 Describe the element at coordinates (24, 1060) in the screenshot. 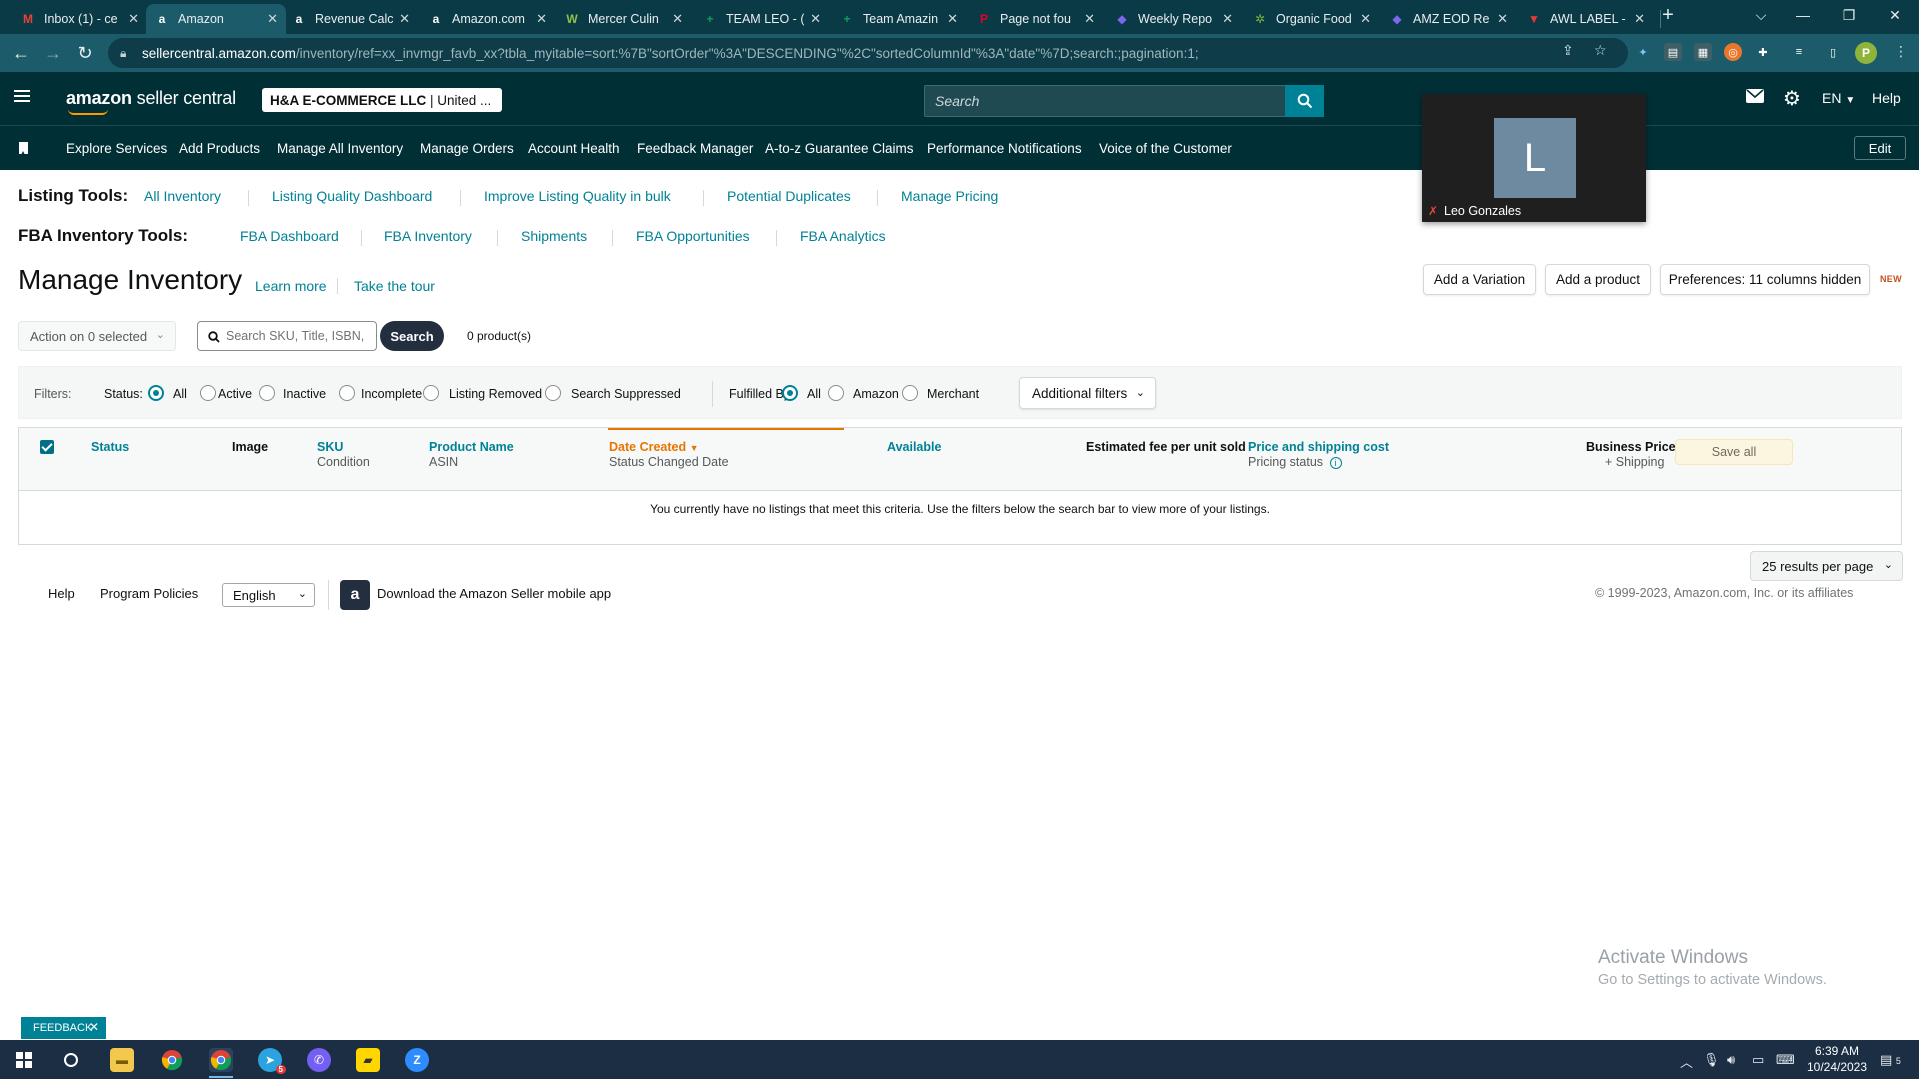

I see `windows-start-icon` at that location.